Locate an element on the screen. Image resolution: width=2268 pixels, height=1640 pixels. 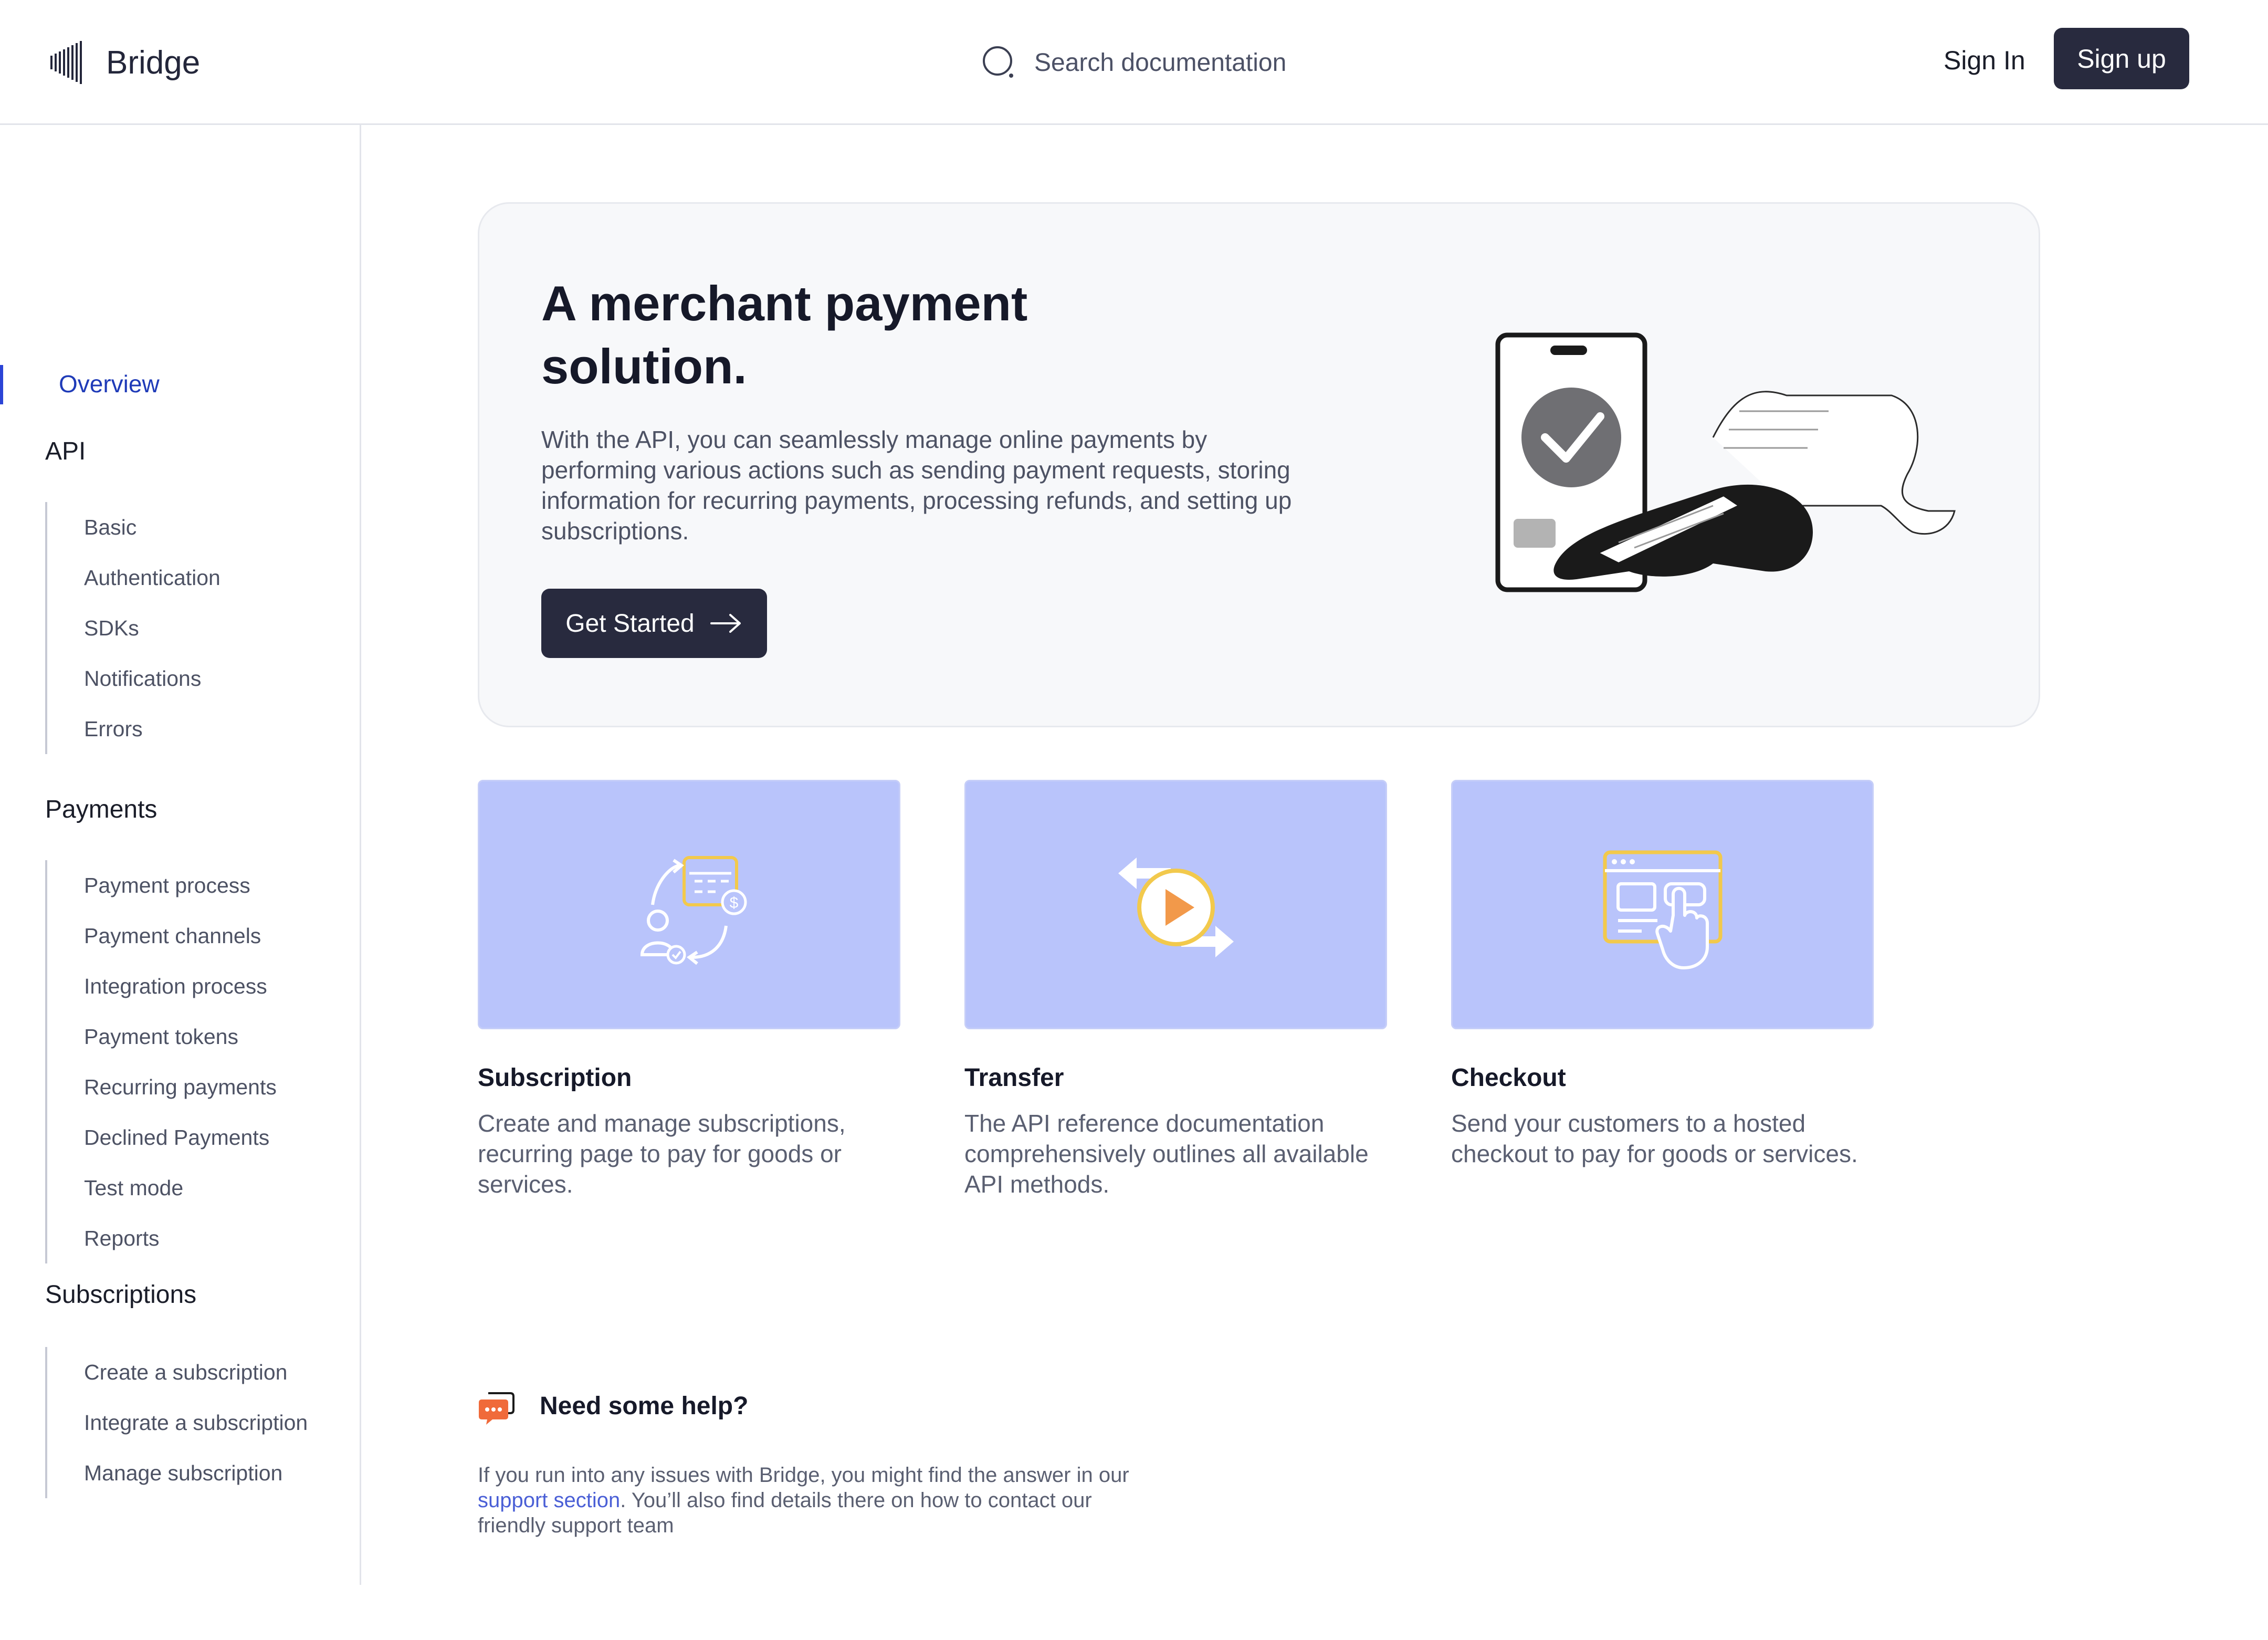
sidebar-item-integration-process: Integration process is located at coordinates (162, 986).